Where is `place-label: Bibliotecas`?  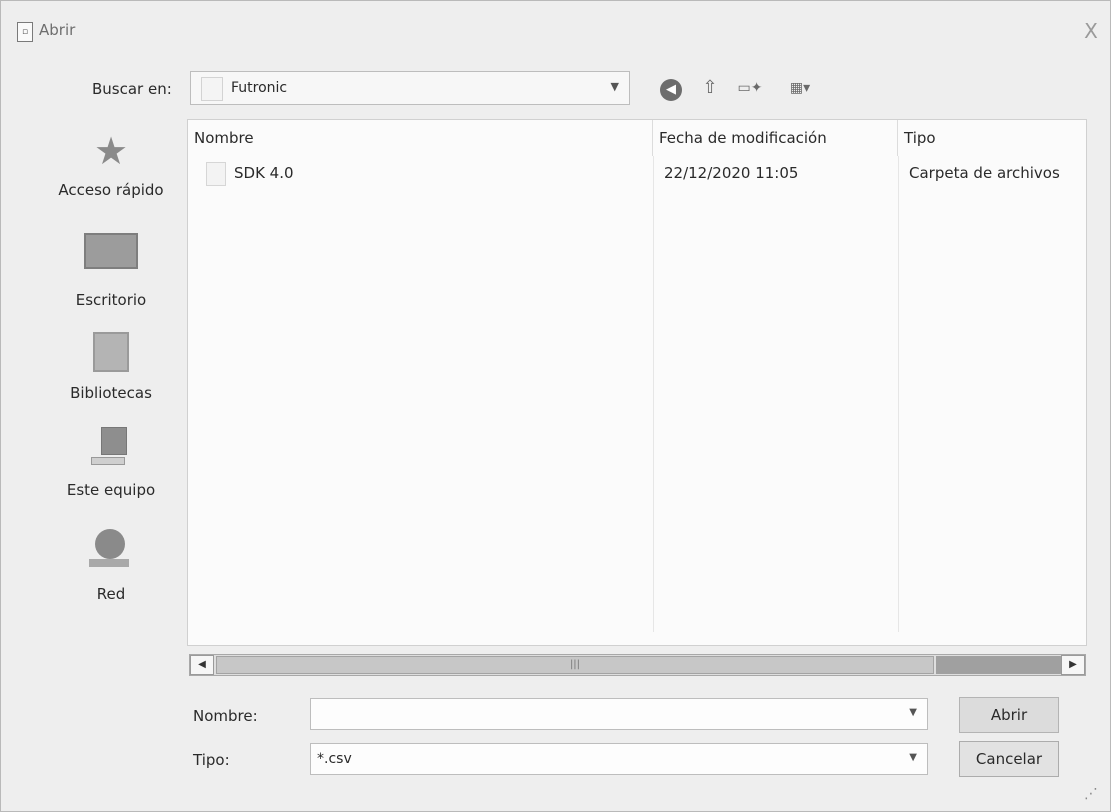 place-label: Bibliotecas is located at coordinates (111, 393).